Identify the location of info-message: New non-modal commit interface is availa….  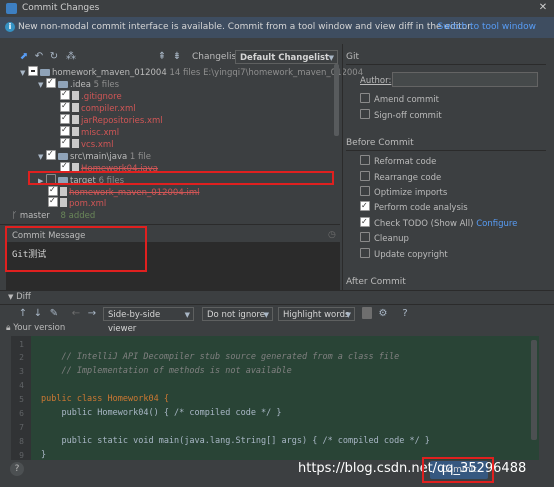
(245, 27).